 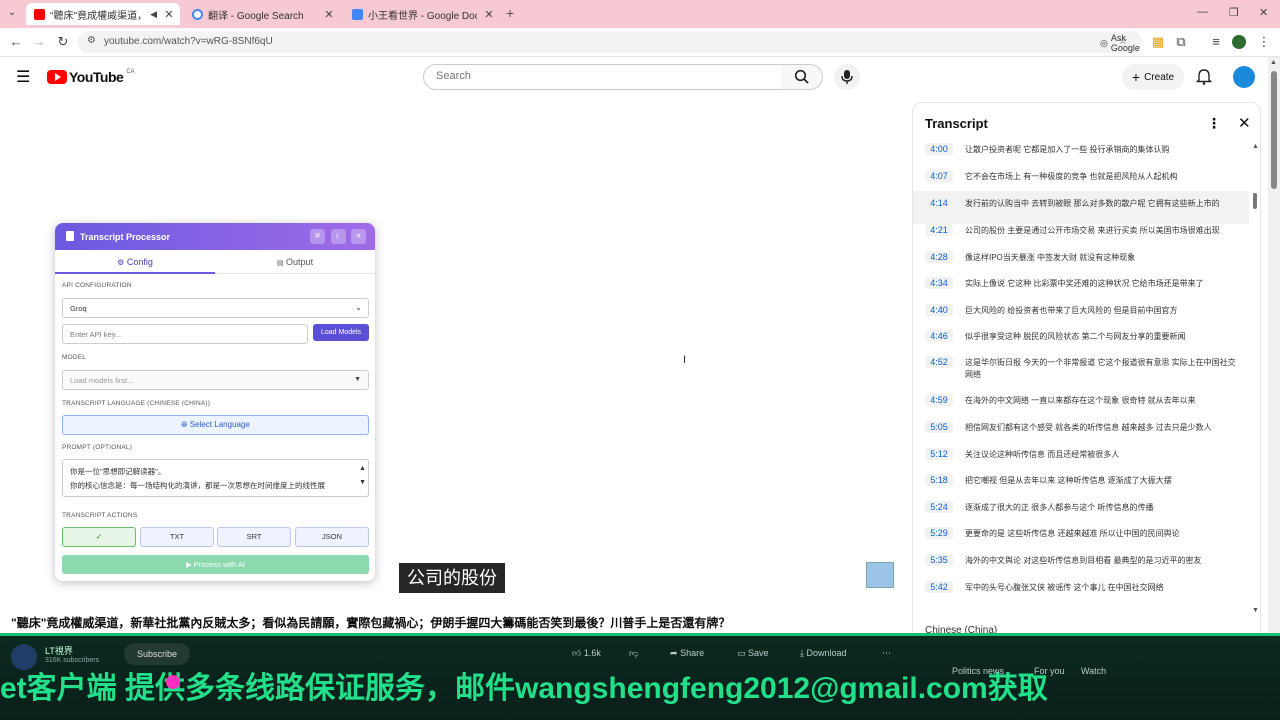 I want to click on more-options-icon: ⋮, so click(x=1214, y=123).